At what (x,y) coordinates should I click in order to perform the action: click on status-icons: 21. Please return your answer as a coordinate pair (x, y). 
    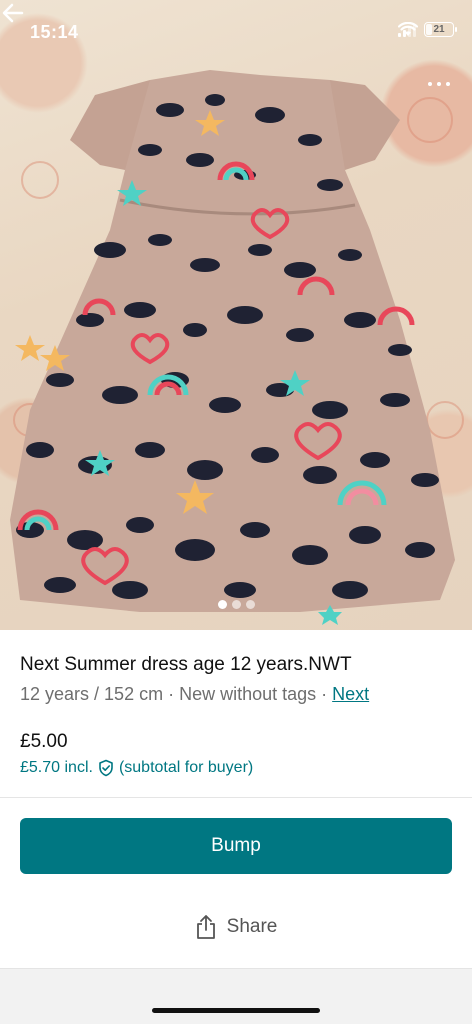
    Looking at the image, I should click on (427, 29).